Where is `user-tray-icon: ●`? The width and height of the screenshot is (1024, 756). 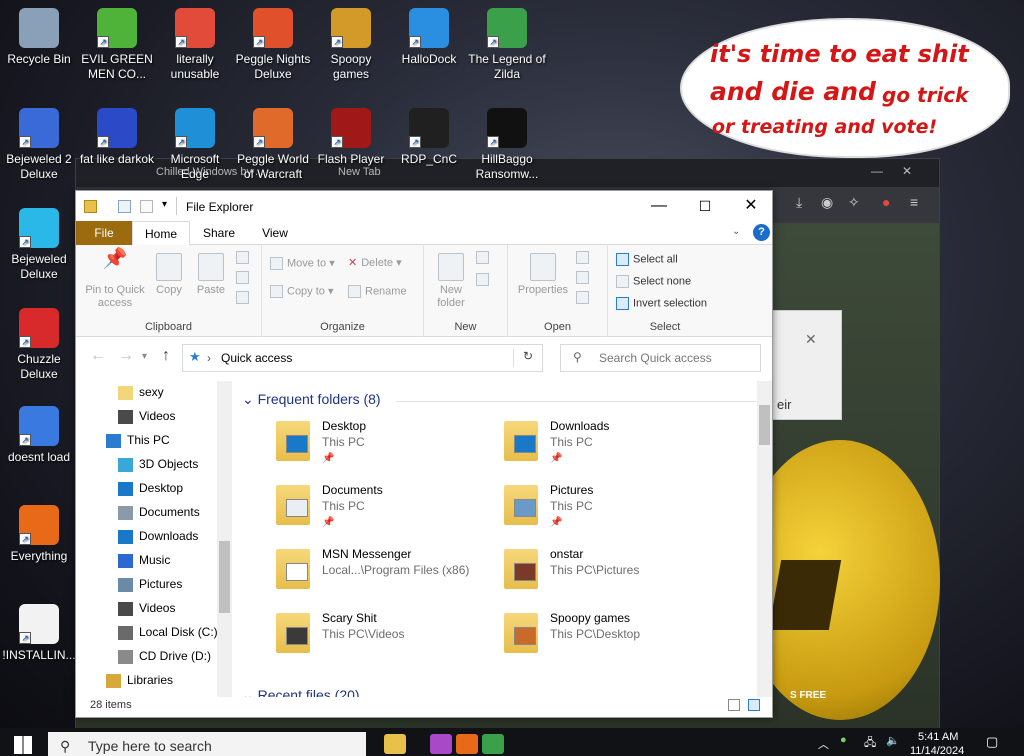 user-tray-icon: ● is located at coordinates (843, 740).